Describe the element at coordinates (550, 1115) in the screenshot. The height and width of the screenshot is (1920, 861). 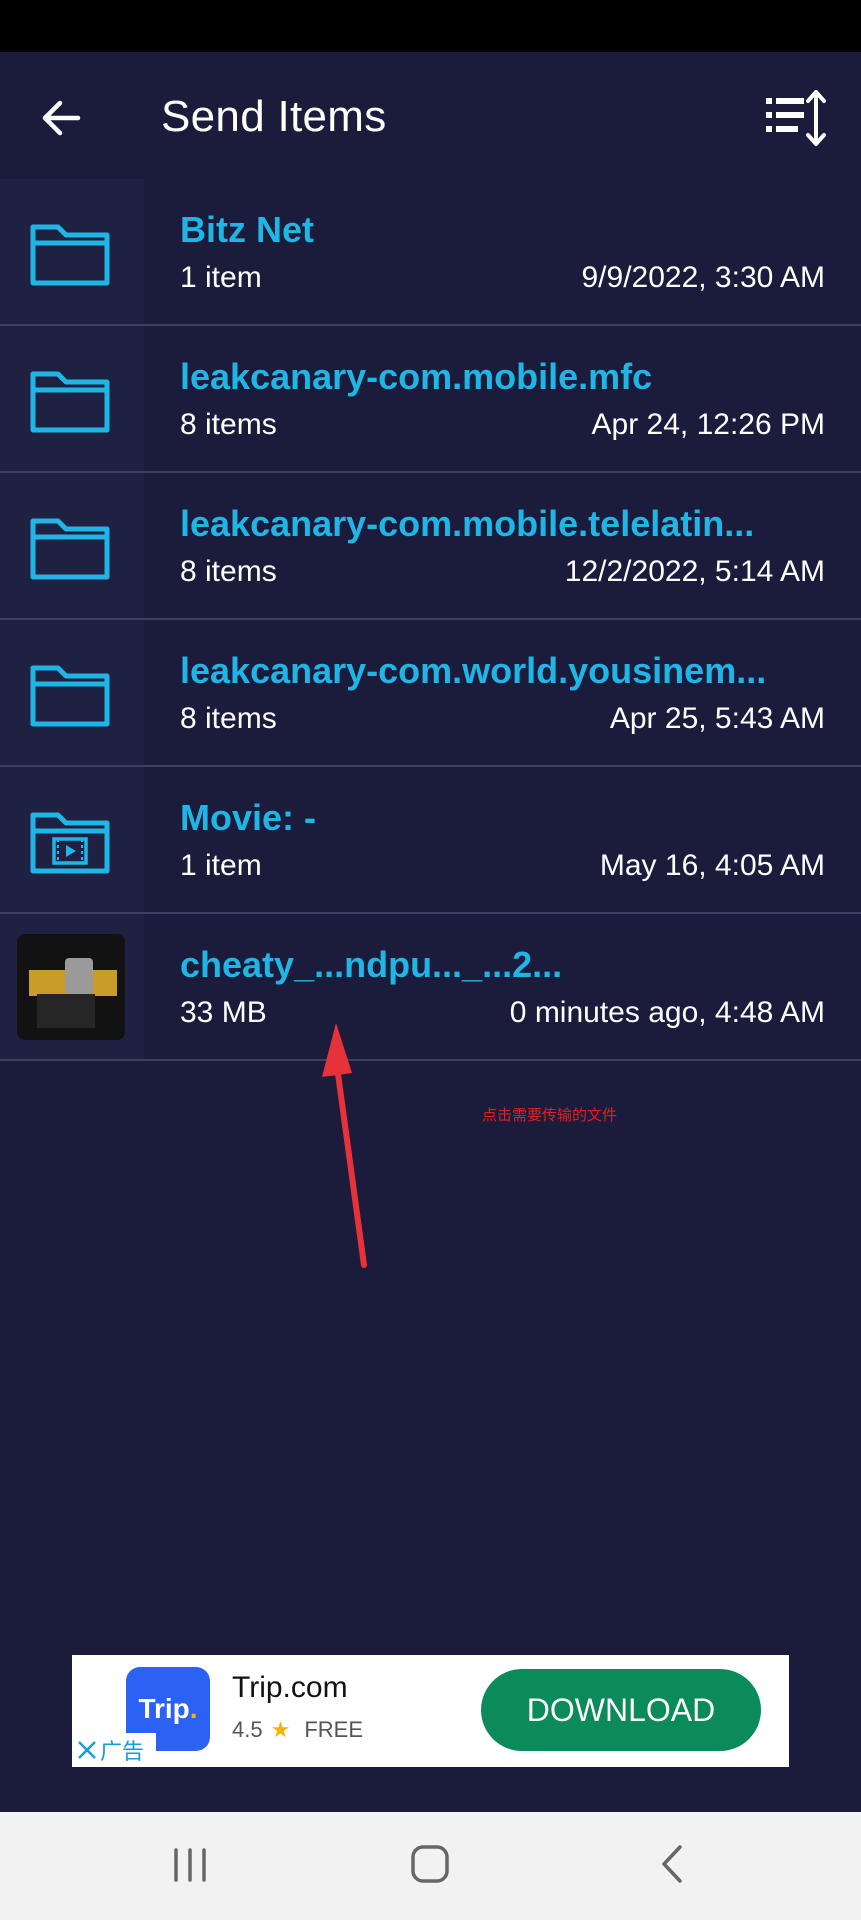
I see `annotation-text: 点击需要传输的文件` at that location.